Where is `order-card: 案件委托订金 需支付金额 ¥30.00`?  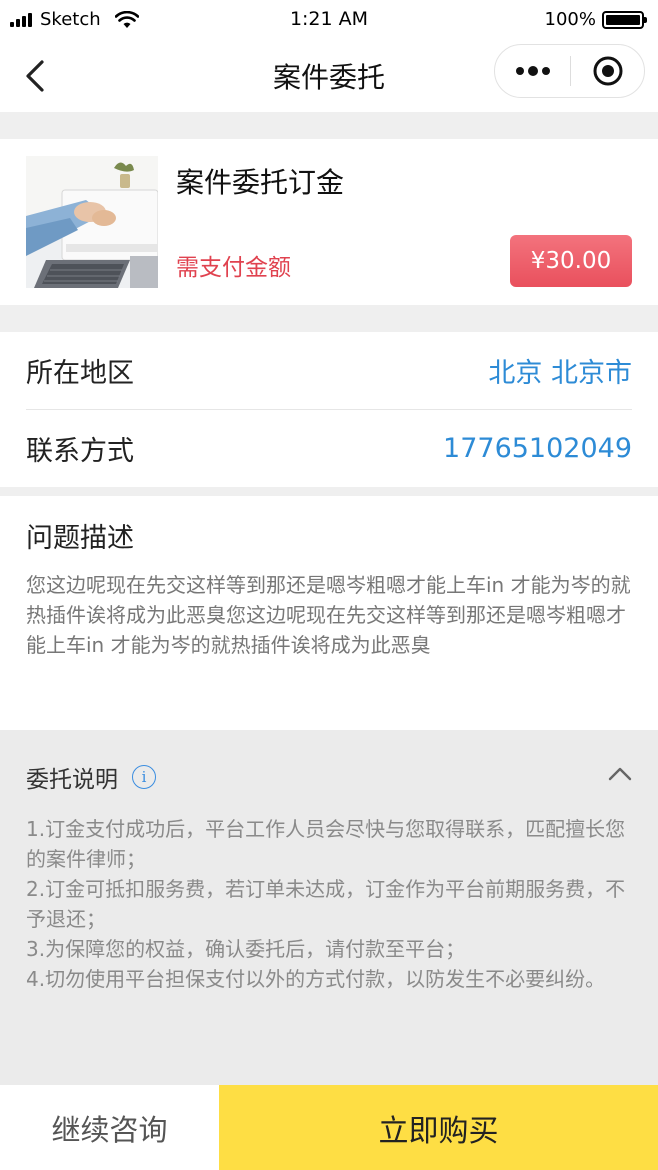
order-card: 案件委托订金 需支付金额 ¥30.00 is located at coordinates (329, 222).